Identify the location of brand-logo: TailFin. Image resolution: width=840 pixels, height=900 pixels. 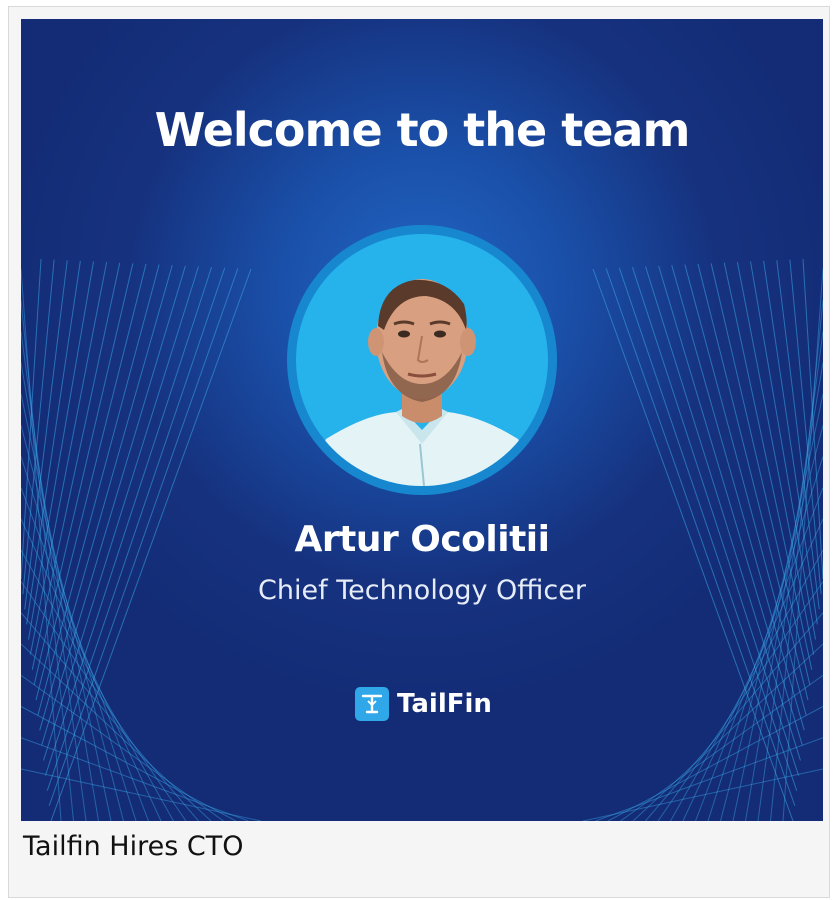
(423, 704).